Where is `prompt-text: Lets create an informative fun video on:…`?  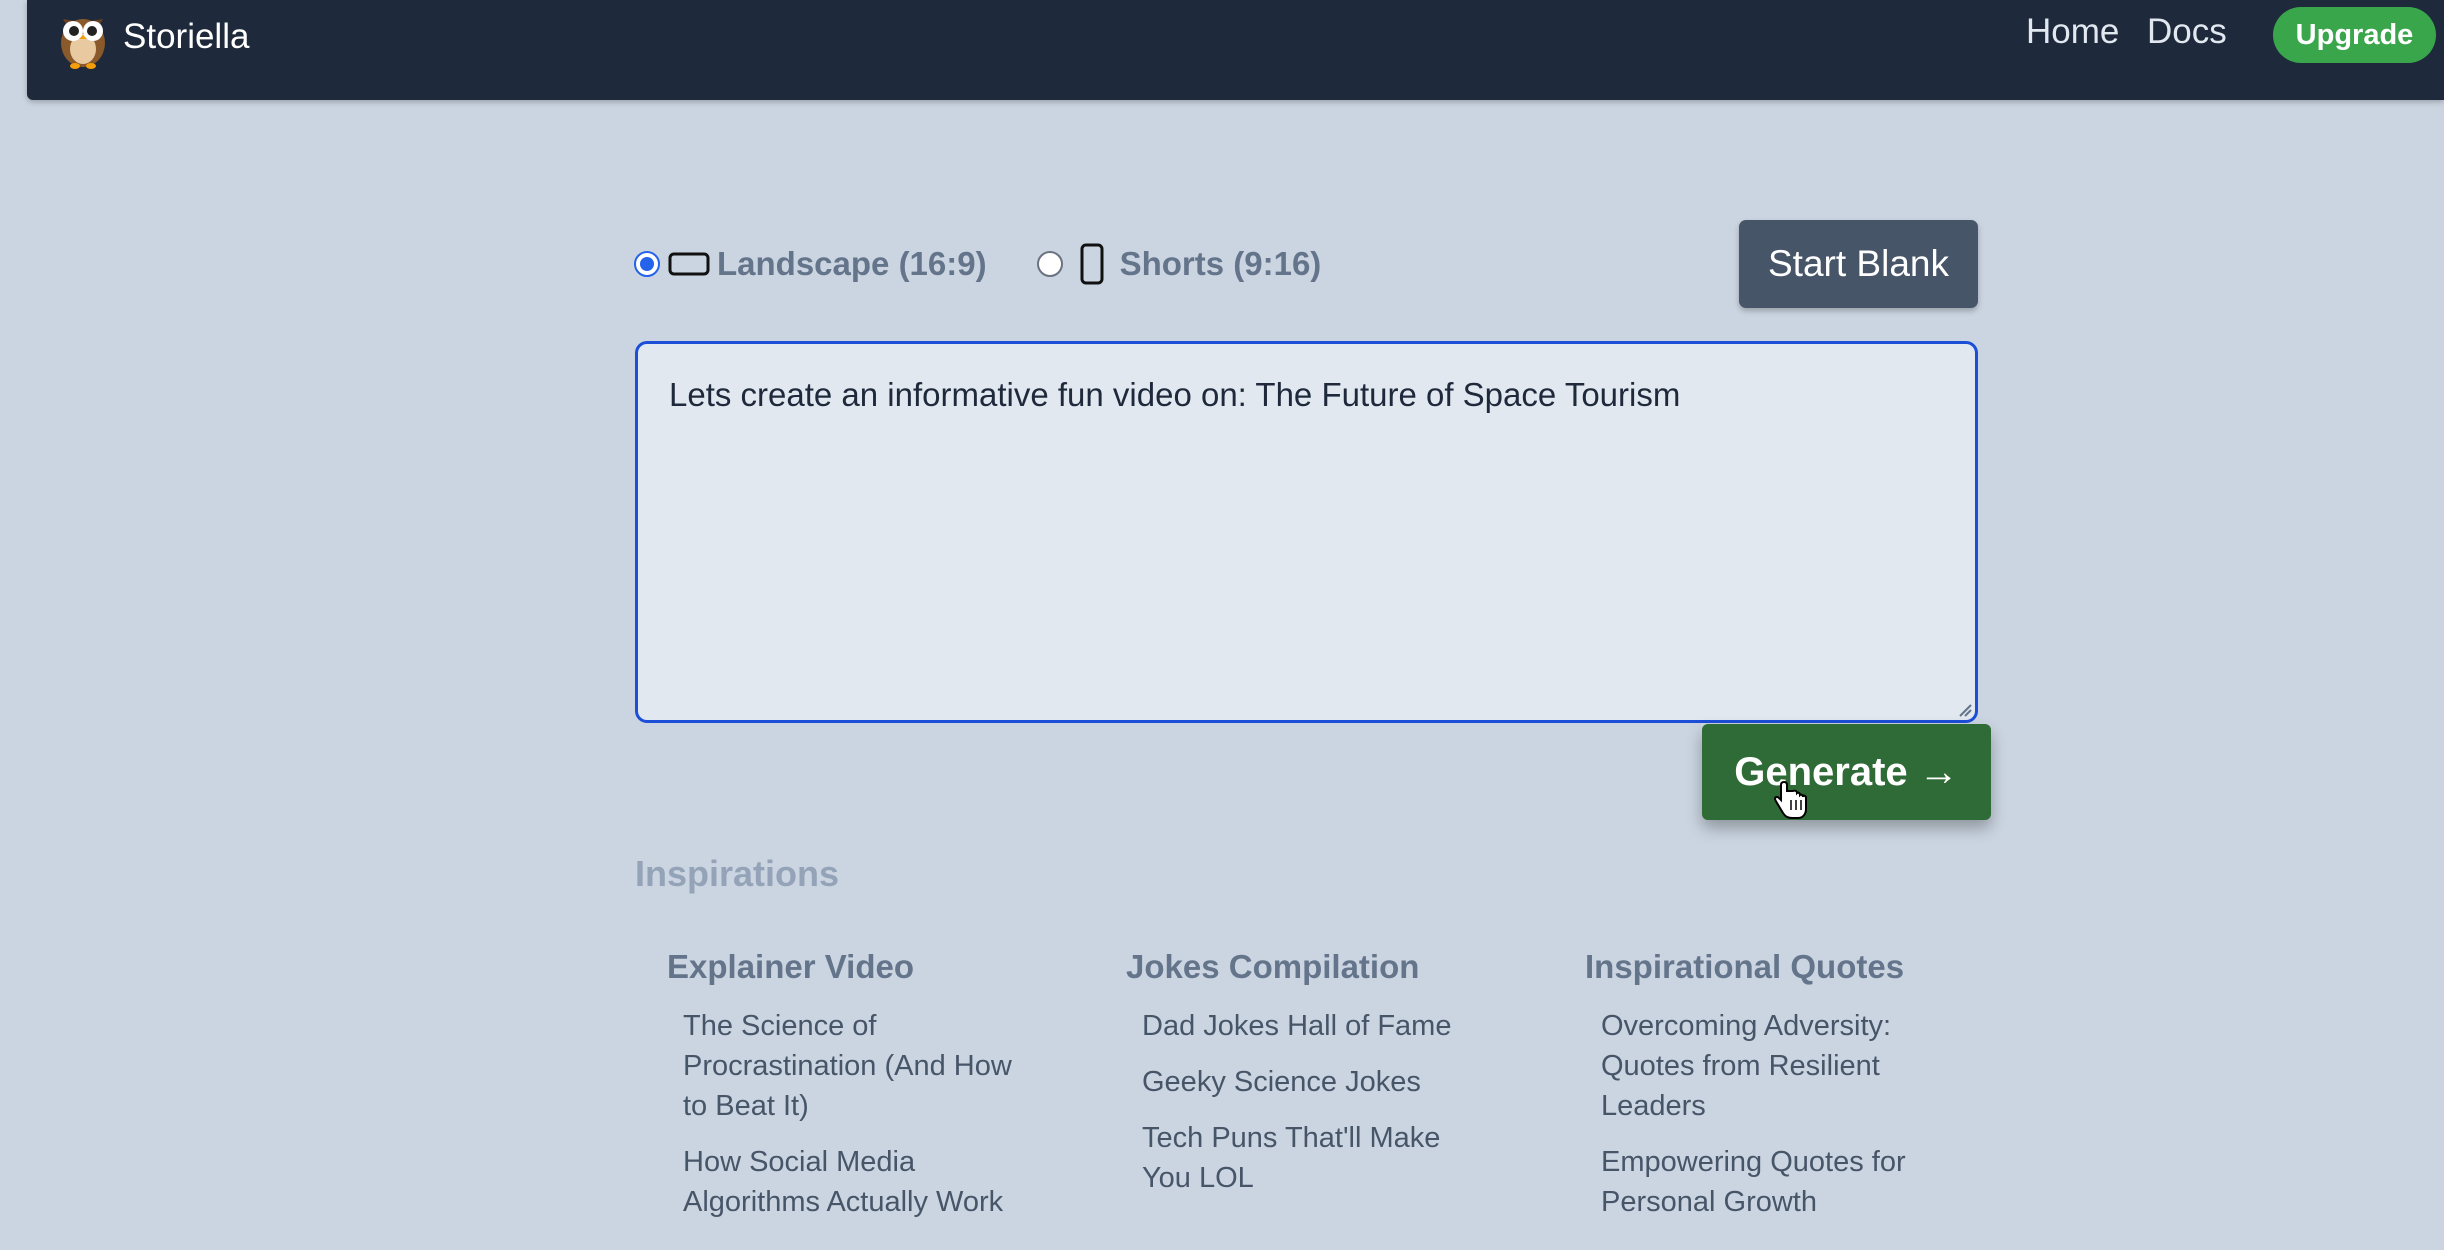 prompt-text: Lets create an informative fun video on:… is located at coordinates (1175, 394).